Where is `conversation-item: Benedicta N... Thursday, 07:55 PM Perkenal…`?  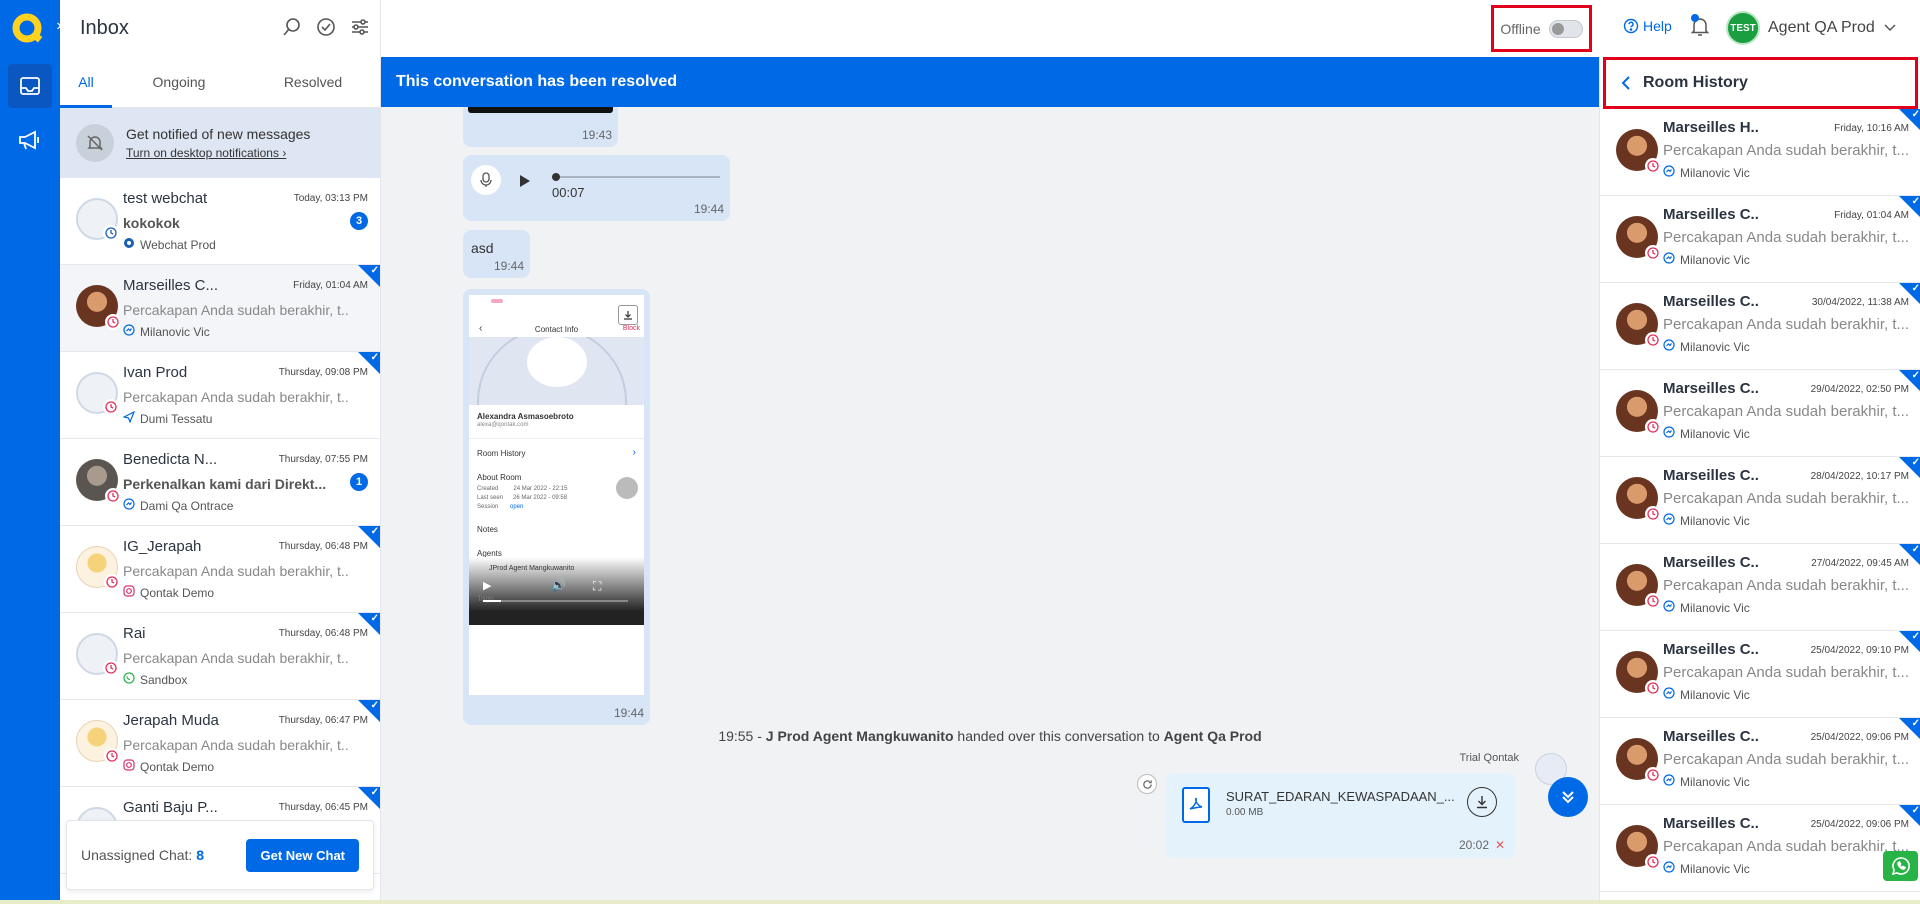
conversation-item: Benedicta N... Thursday, 07:55 PM Perkenal… is located at coordinates (220, 482).